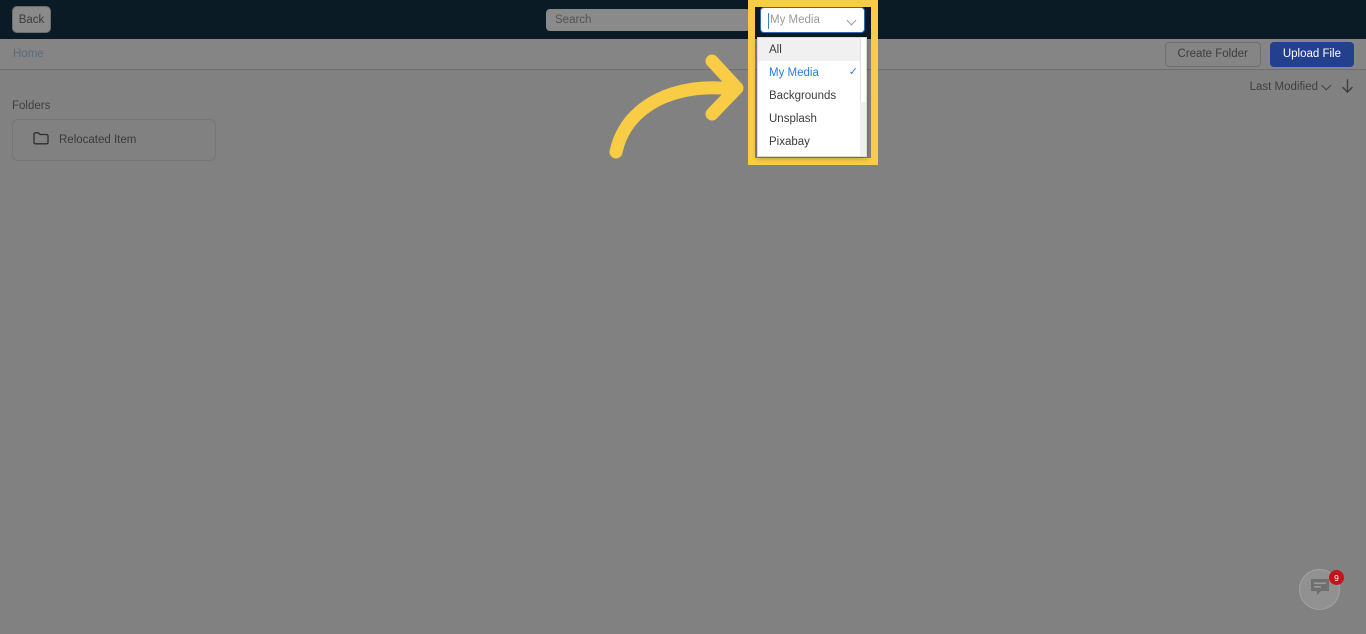  I want to click on dropdown-option-label: My Media, so click(794, 72).